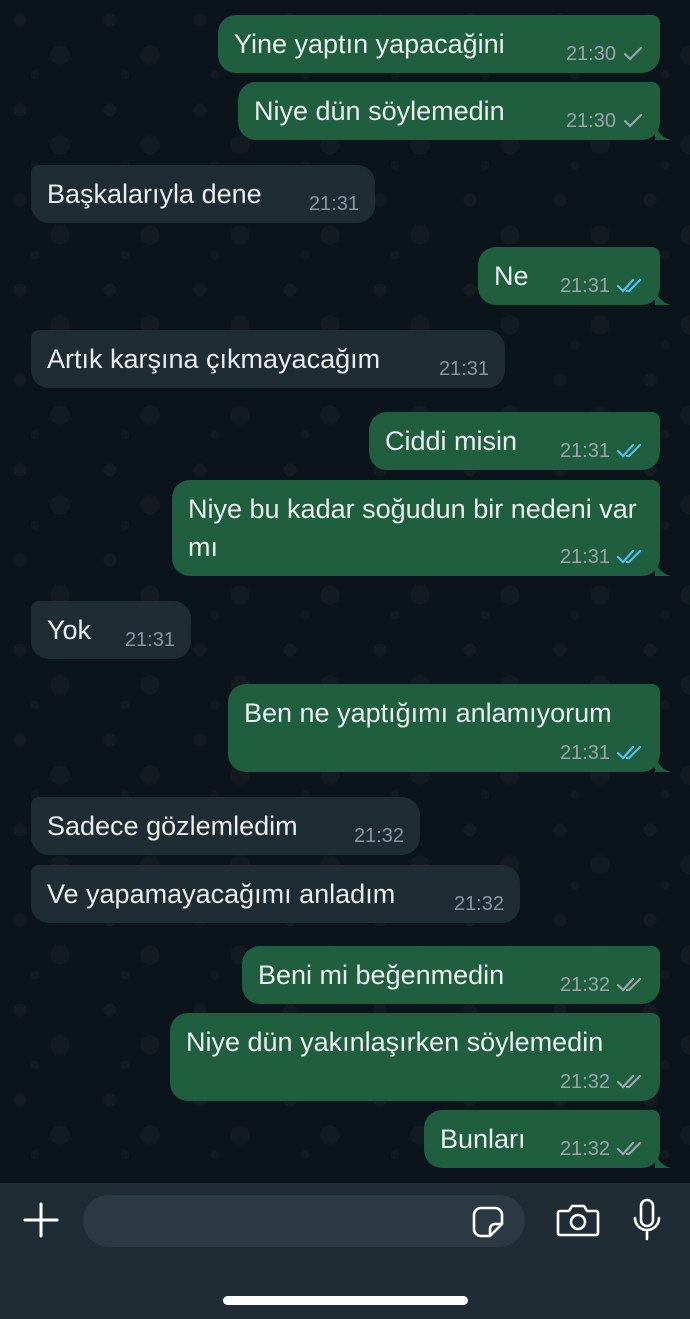 The height and width of the screenshot is (1319, 690). Describe the element at coordinates (172, 826) in the screenshot. I see `message-text: Sadece gözlemledim` at that location.